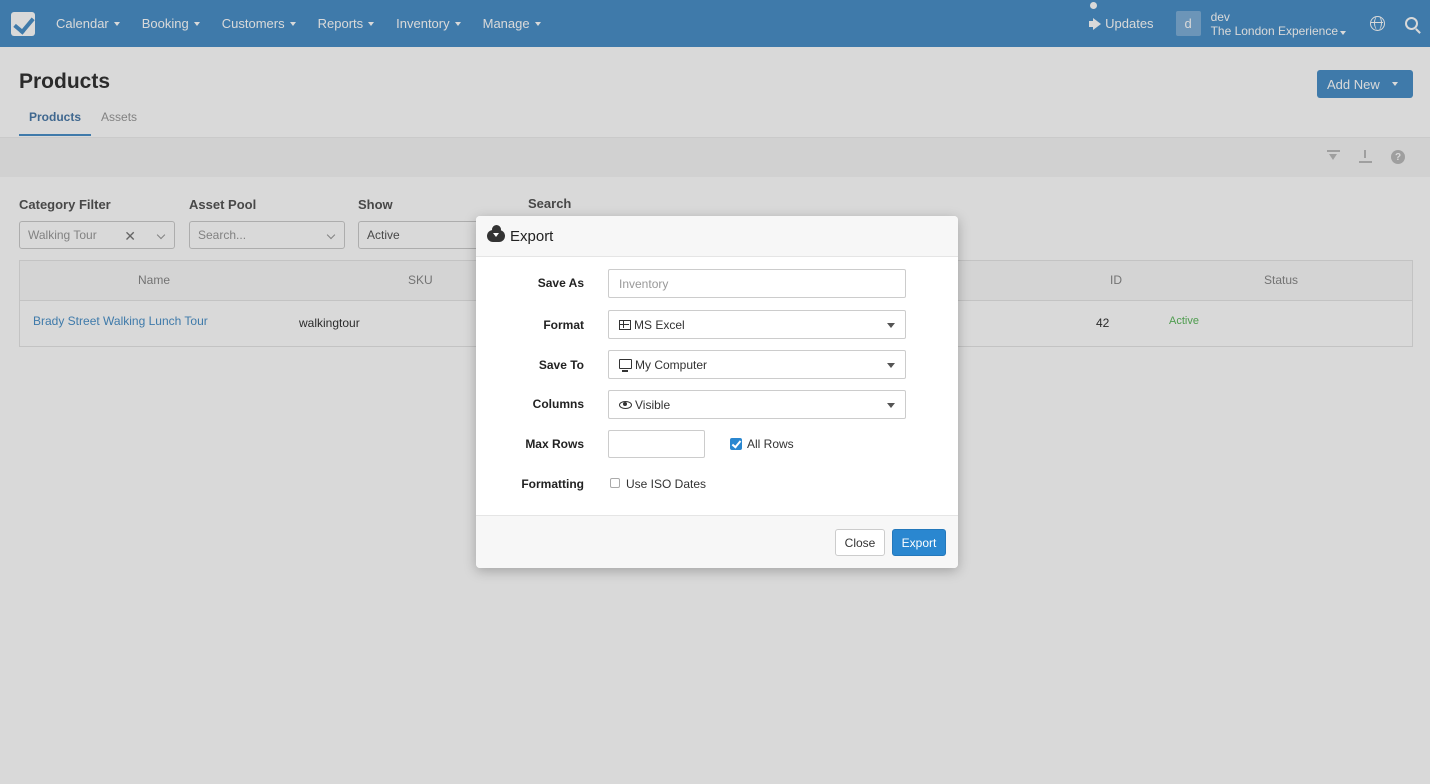 The width and height of the screenshot is (1430, 784). What do you see at coordinates (656, 444) in the screenshot?
I see `max-rows-input` at bounding box center [656, 444].